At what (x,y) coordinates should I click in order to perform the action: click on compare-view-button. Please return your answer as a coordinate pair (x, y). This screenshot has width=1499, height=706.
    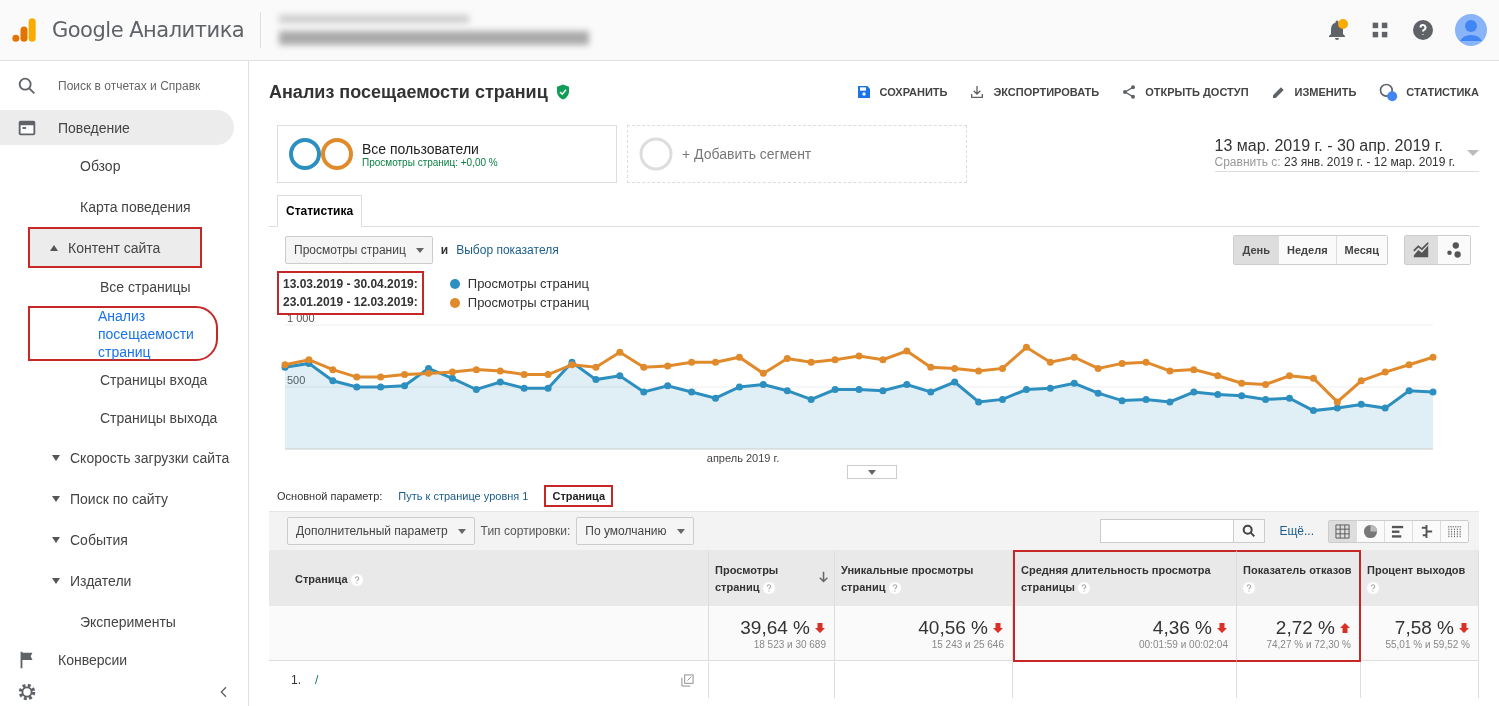
    Looking at the image, I should click on (1427, 531).